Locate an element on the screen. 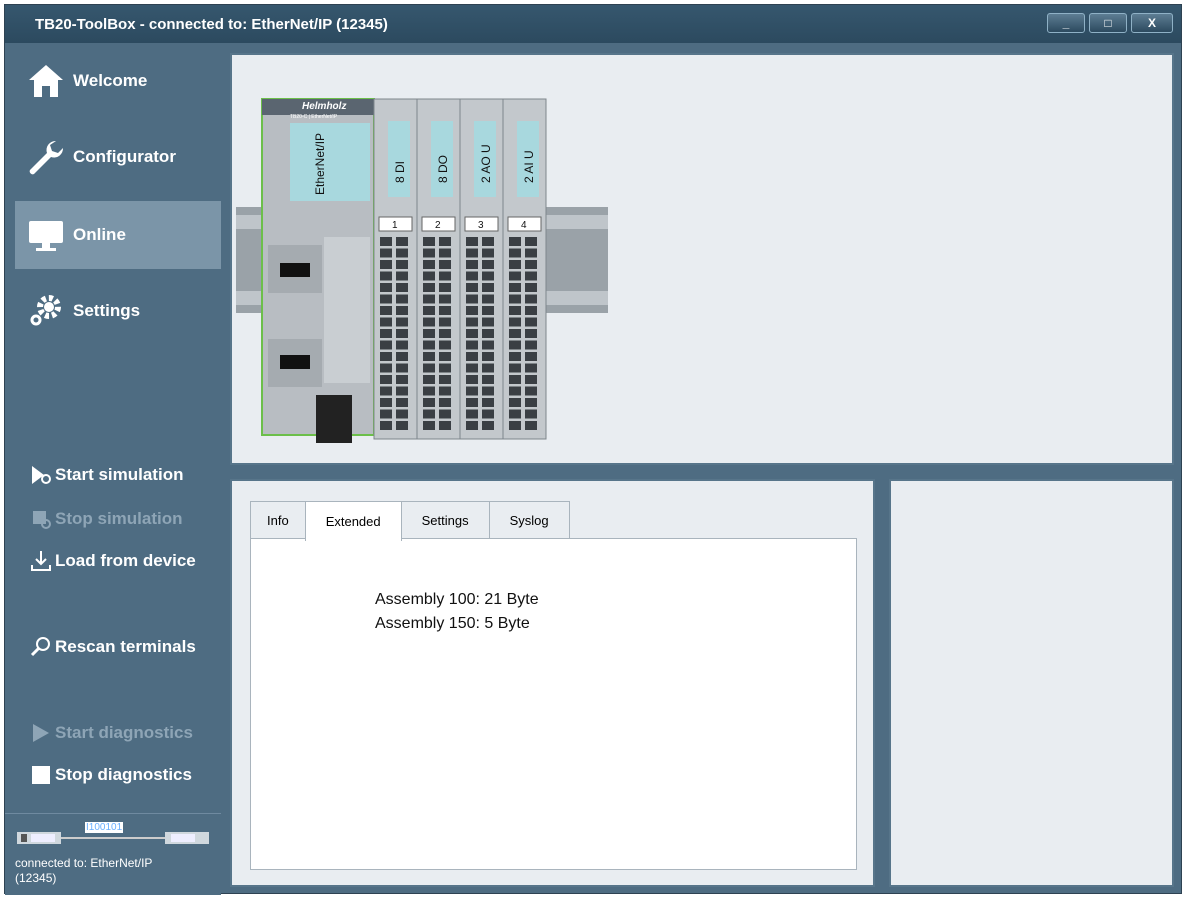  tab-settings: Settings is located at coordinates (445, 520).